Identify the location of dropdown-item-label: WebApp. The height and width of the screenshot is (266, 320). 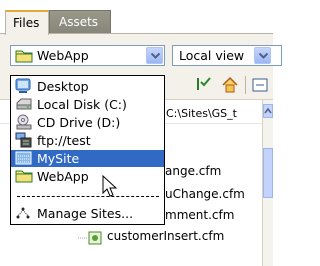
(63, 176).